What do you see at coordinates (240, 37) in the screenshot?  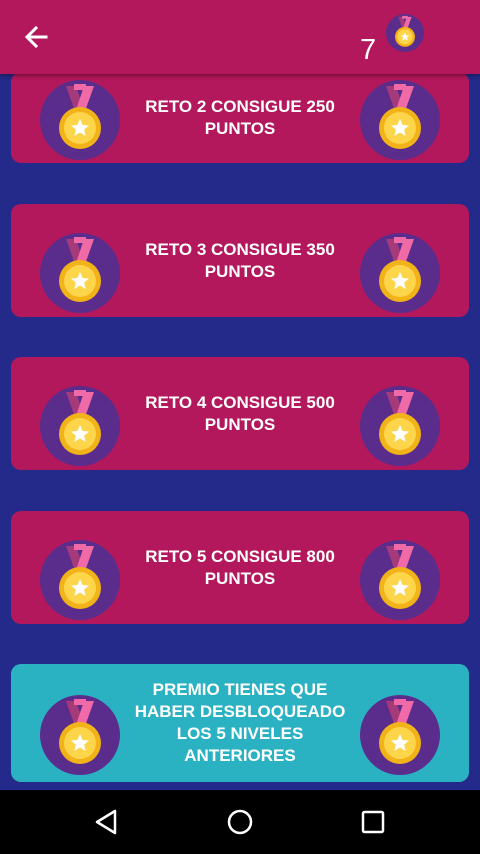 I see `app-bar: 7` at bounding box center [240, 37].